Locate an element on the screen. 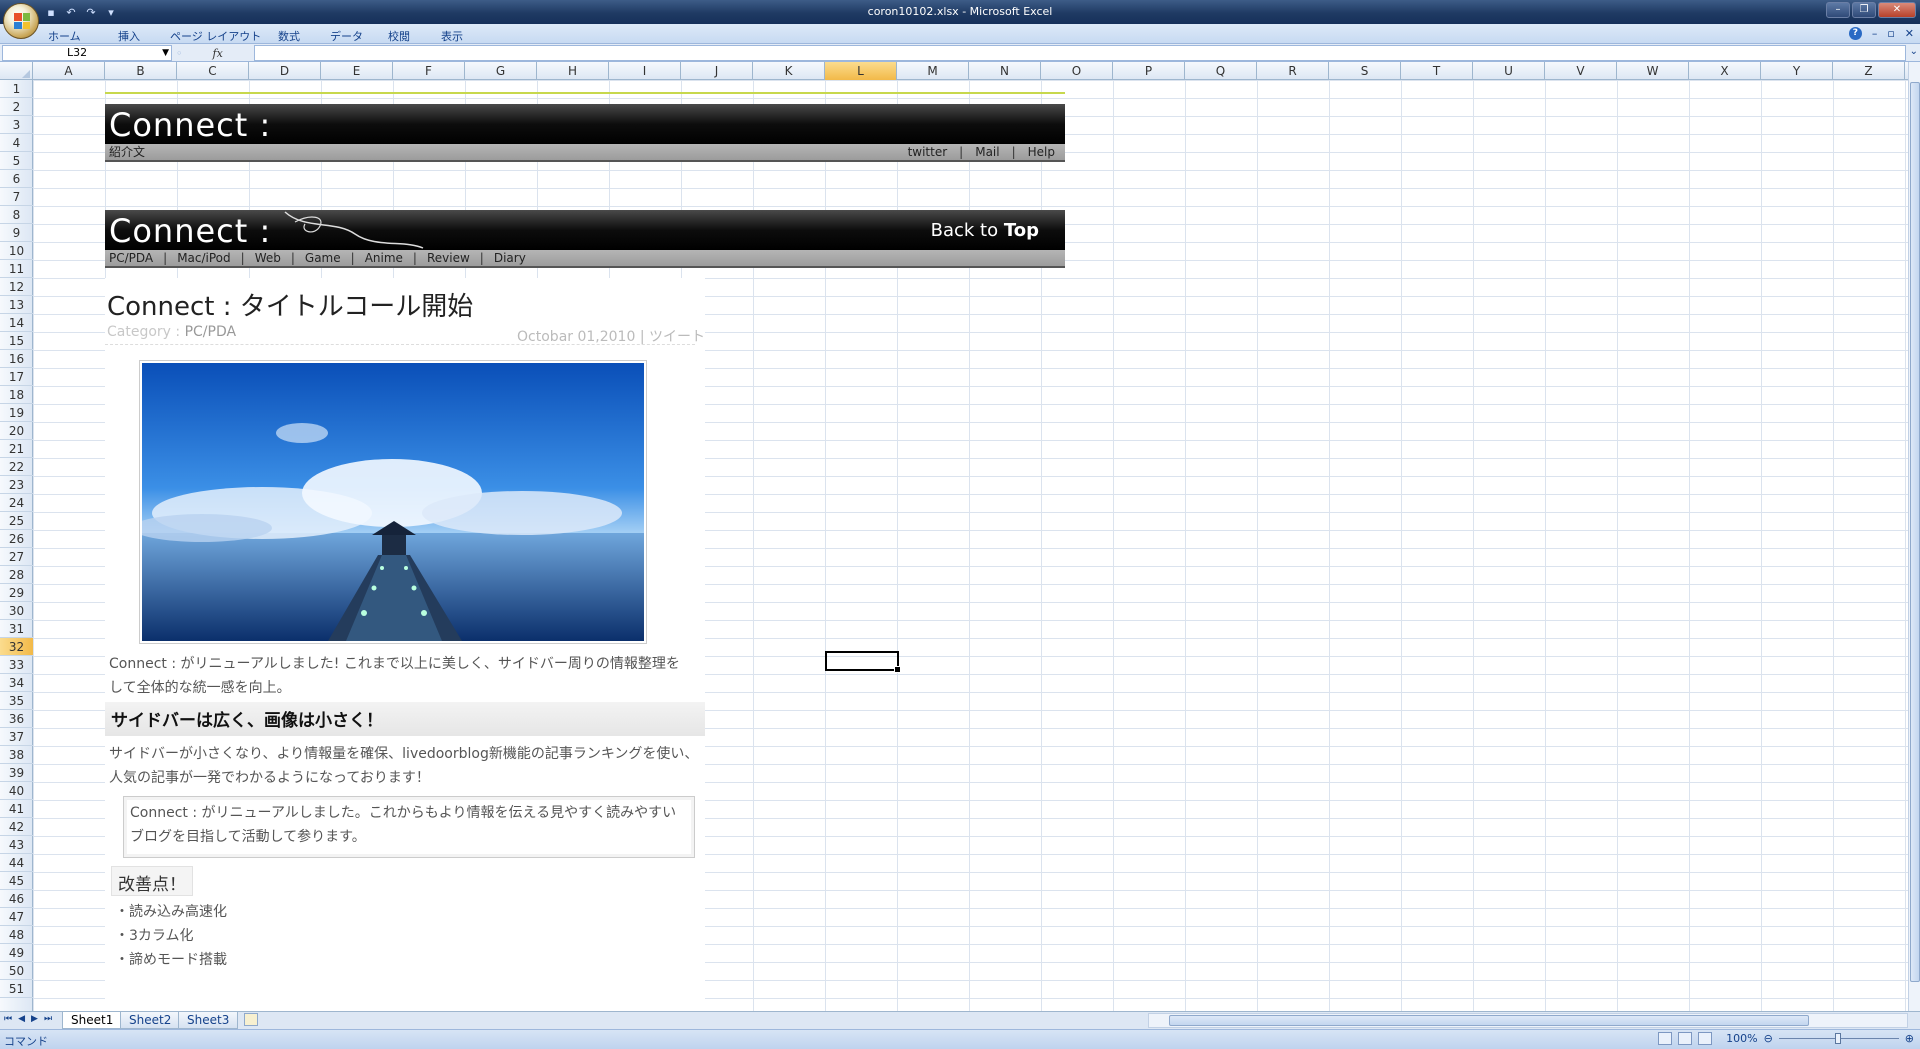 This screenshot has width=1920, height=1049. column-header-a: A is located at coordinates (69, 71).